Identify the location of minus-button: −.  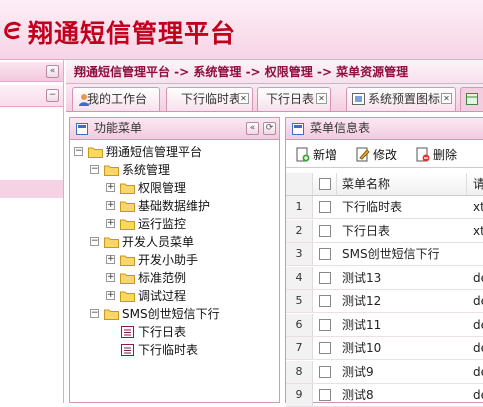
(52, 95).